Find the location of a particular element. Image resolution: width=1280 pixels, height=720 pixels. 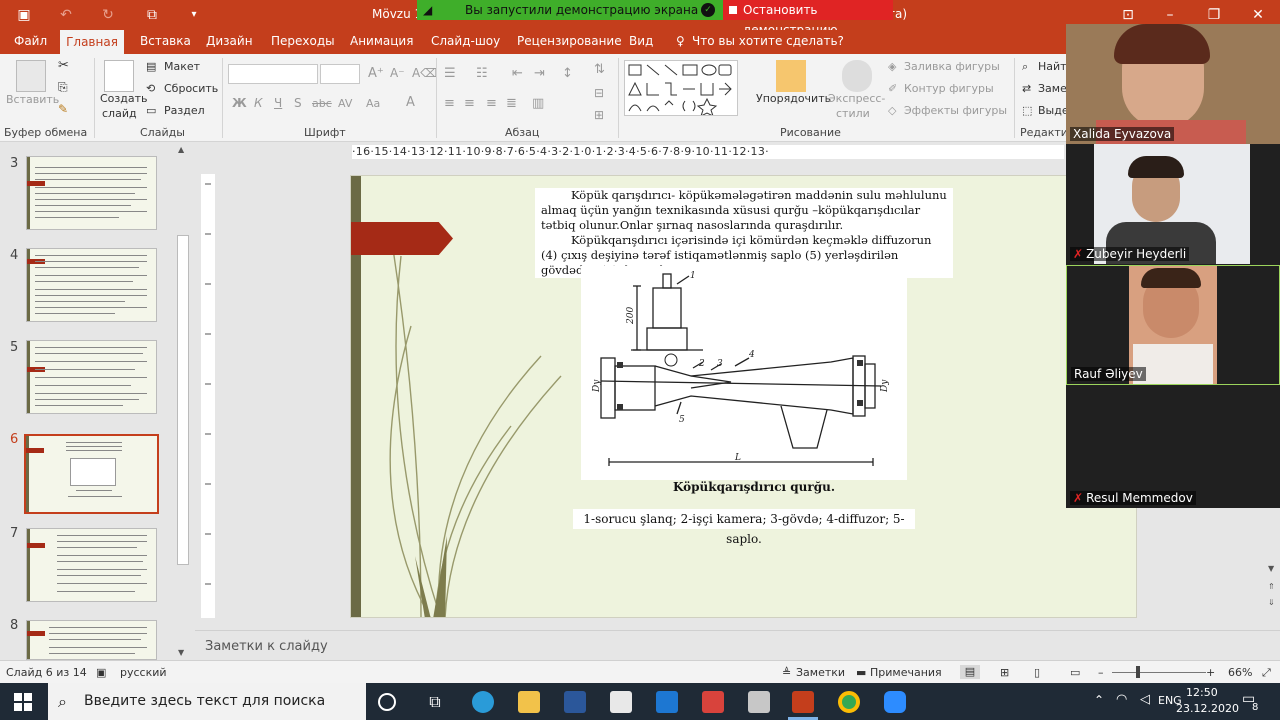

decrease-indent-icon: ⇤ is located at coordinates (517, 73).